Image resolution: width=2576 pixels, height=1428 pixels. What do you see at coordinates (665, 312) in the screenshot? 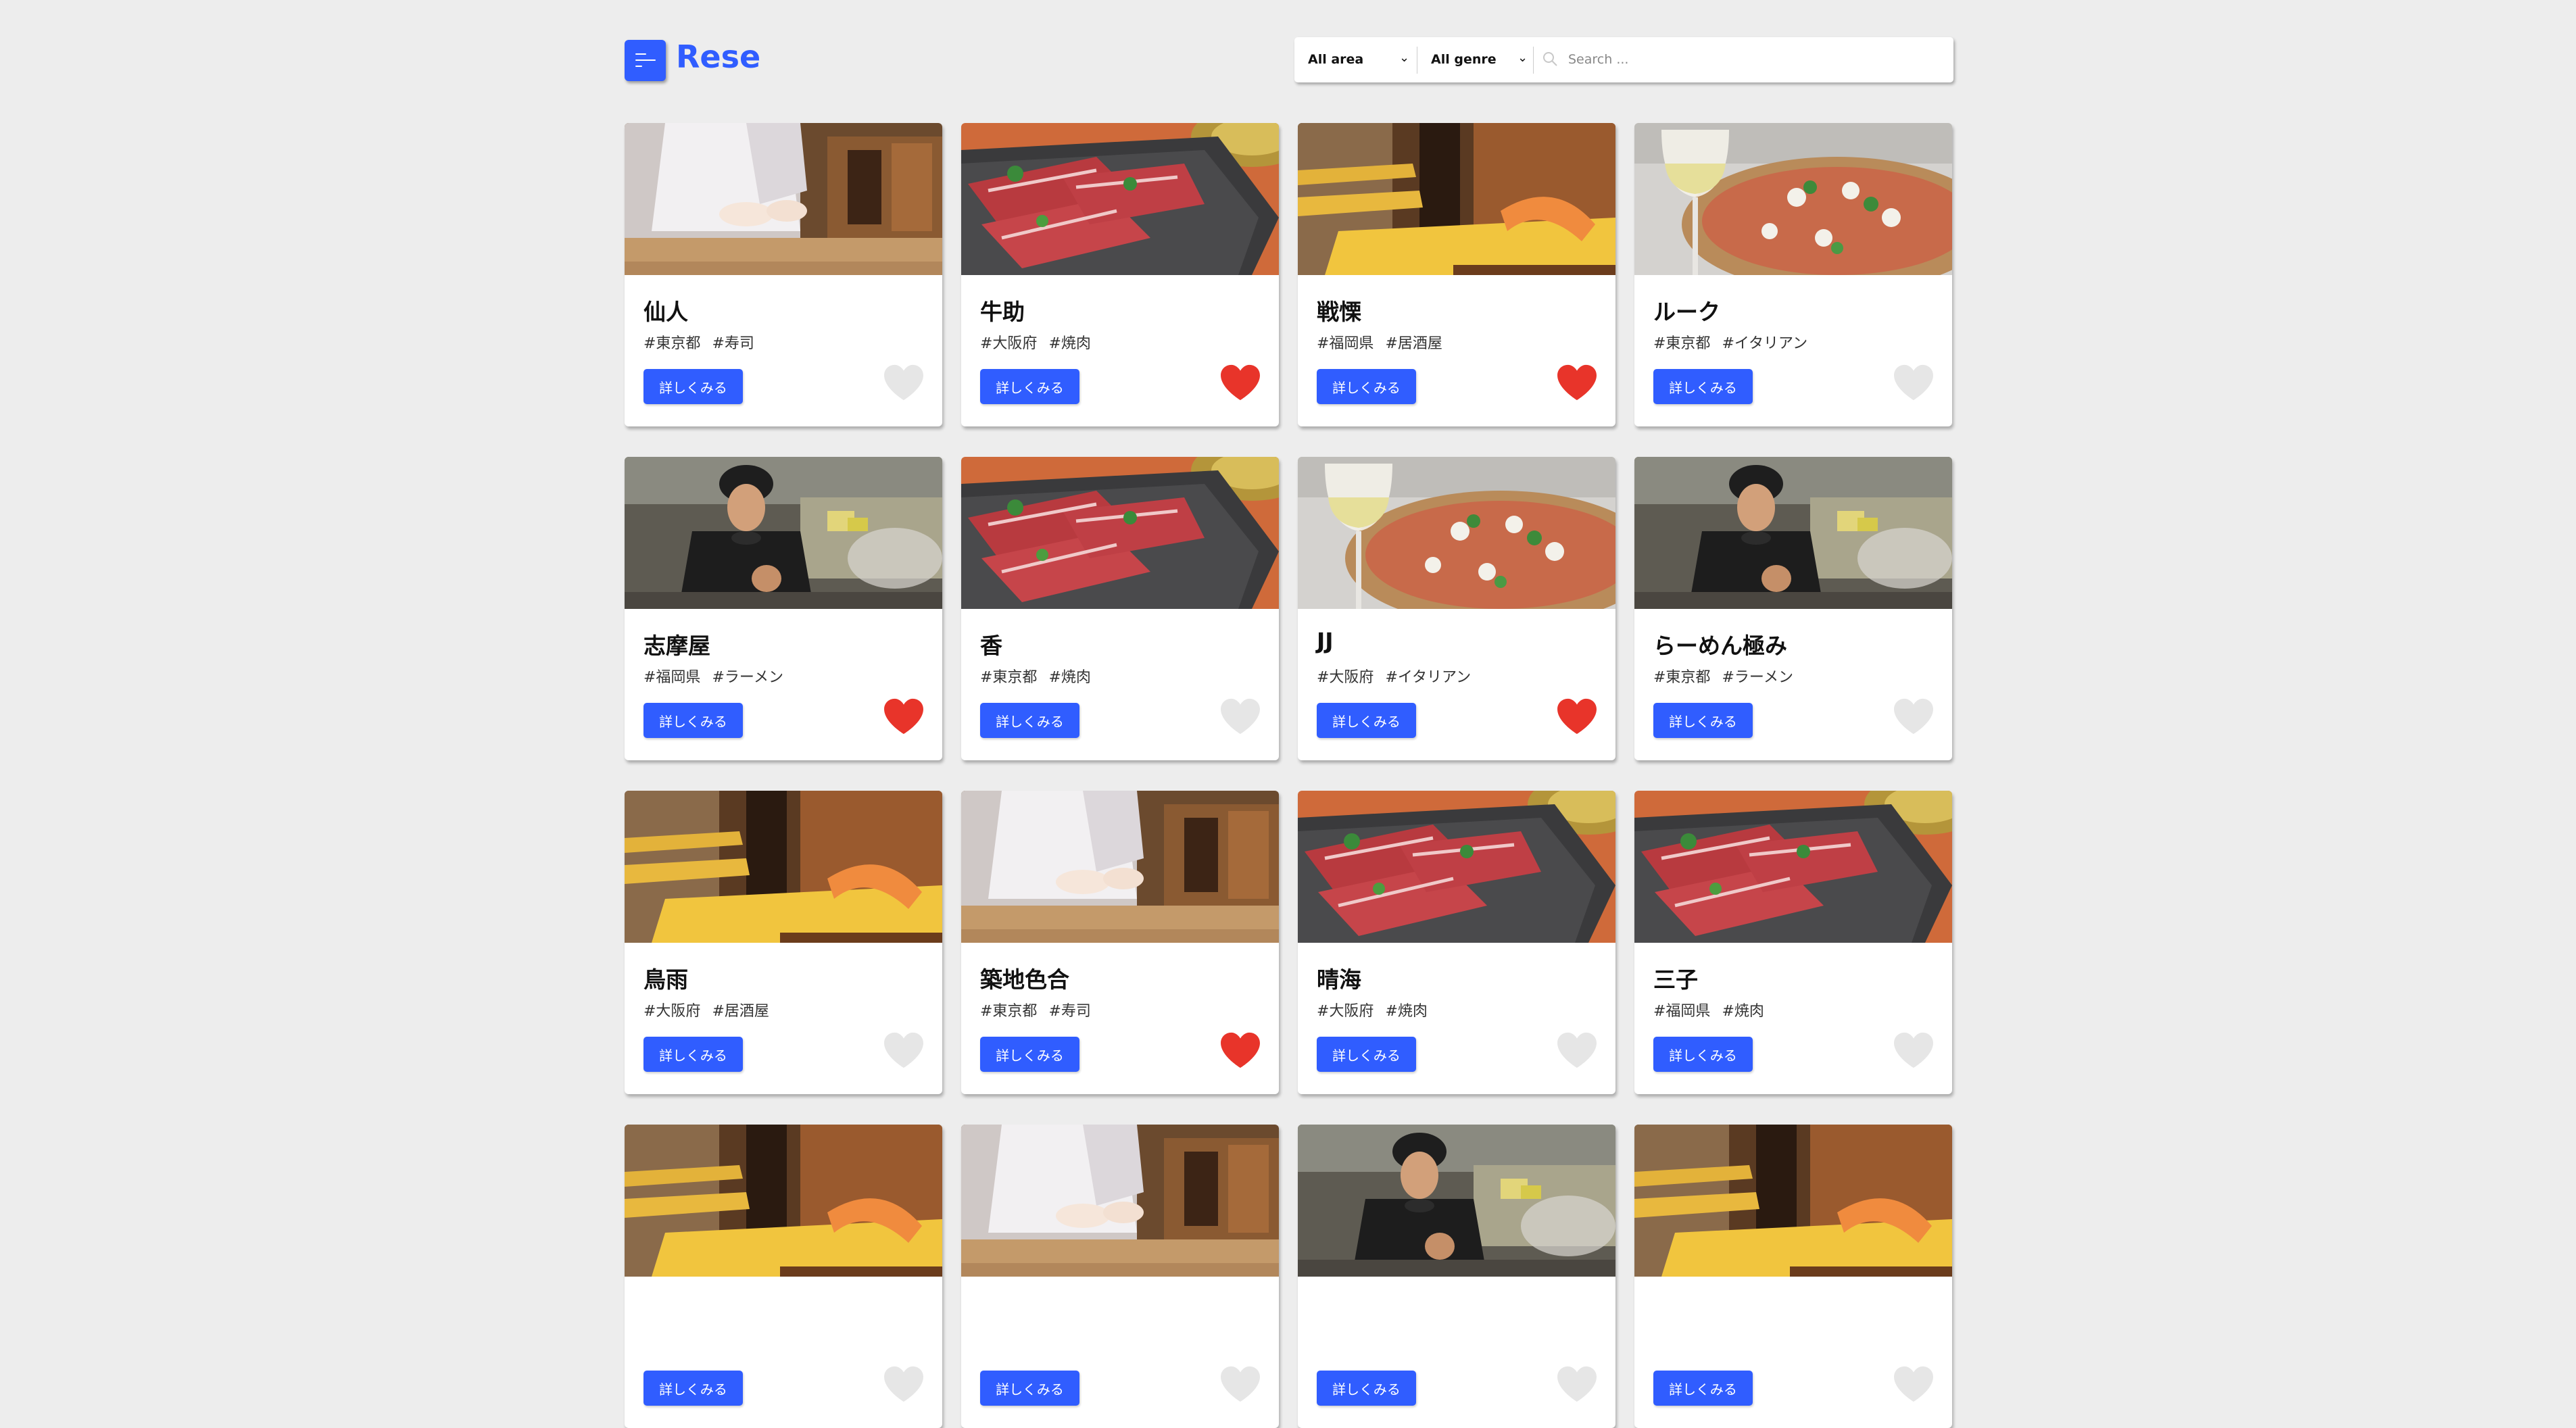
I see `shop-name: 仙人` at bounding box center [665, 312].